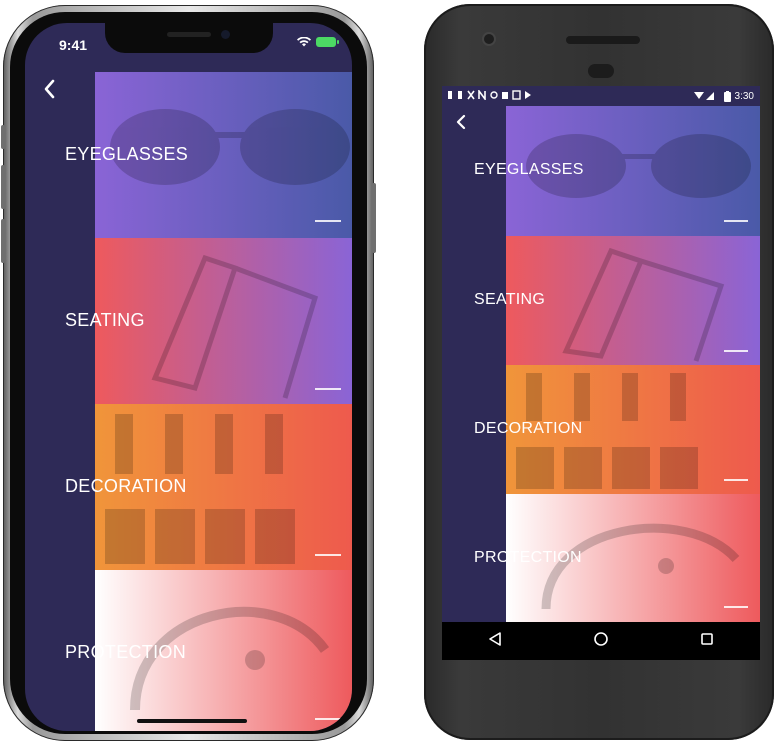 The width and height of the screenshot is (777, 744). I want to click on system-status-icons: 3:30, so click(723, 96).